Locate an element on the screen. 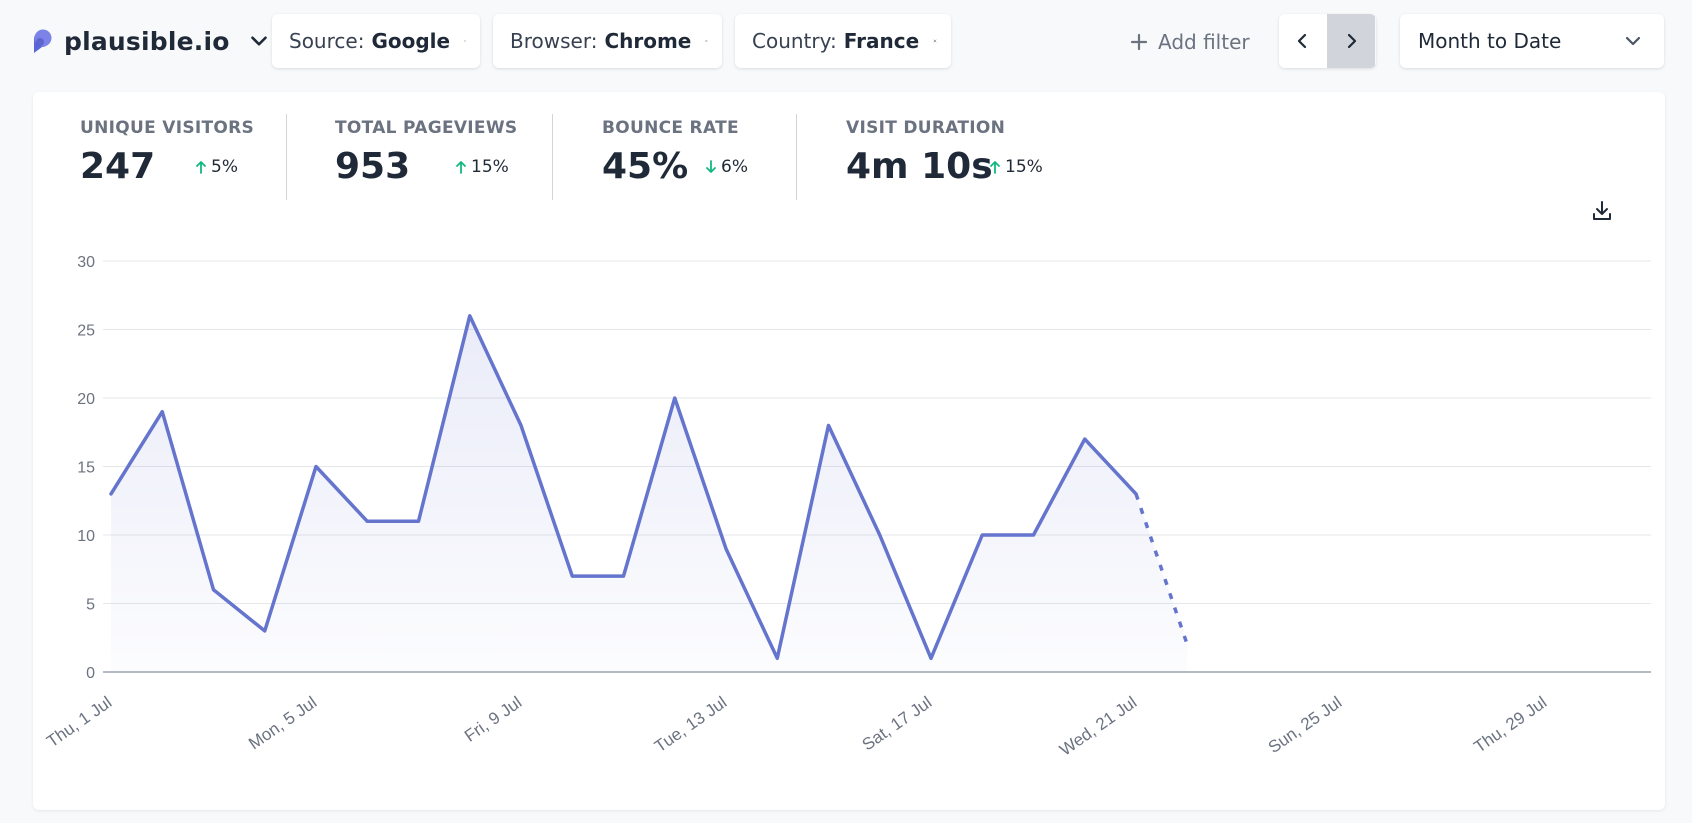 Image resolution: width=1692 pixels, height=823 pixels. filter-value: France is located at coordinates (881, 41).